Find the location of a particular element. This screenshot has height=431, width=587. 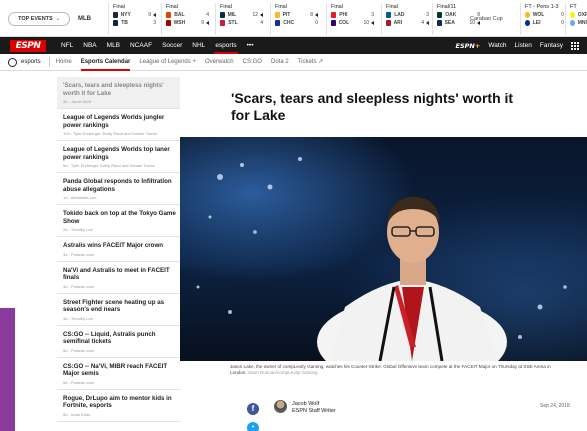

team-score: 0 is located at coordinates (316, 23).